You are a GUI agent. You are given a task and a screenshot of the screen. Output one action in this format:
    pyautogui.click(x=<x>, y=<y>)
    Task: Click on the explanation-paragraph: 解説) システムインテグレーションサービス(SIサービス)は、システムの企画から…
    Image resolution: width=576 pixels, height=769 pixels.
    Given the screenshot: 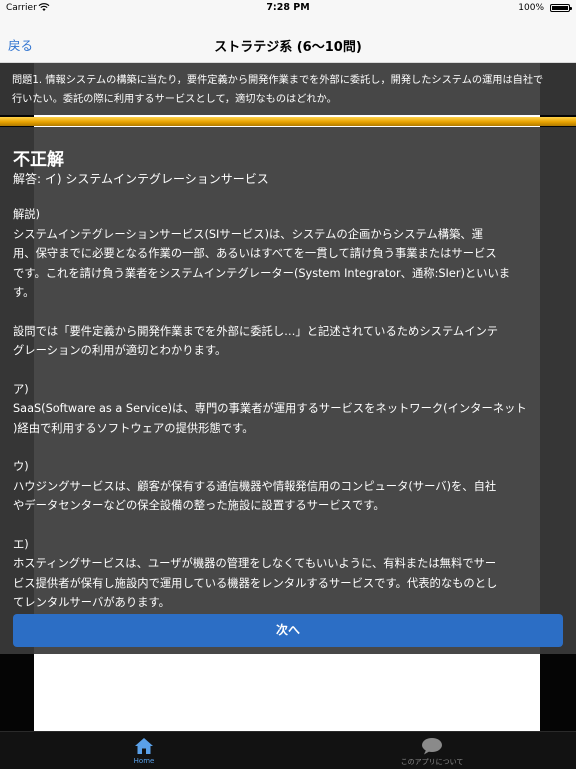 What is the action you would take?
    pyautogui.click(x=262, y=253)
    